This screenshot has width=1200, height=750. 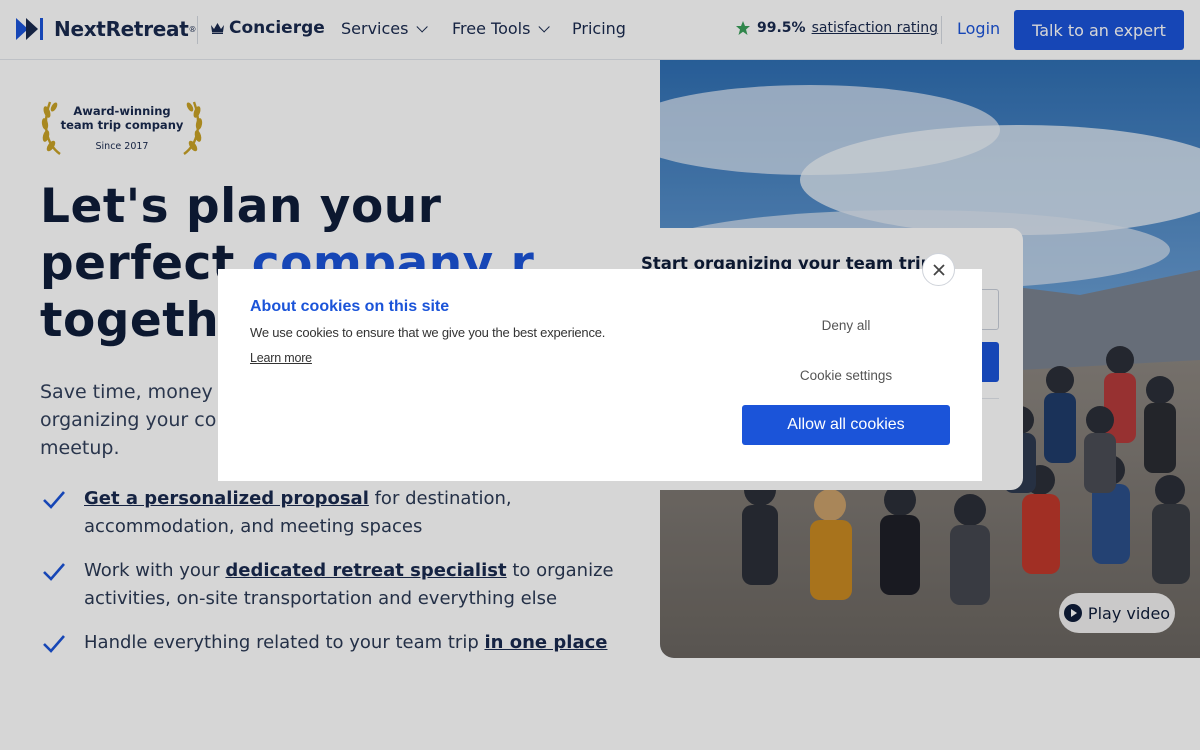 I want to click on close-modal-button, so click(x=938, y=269).